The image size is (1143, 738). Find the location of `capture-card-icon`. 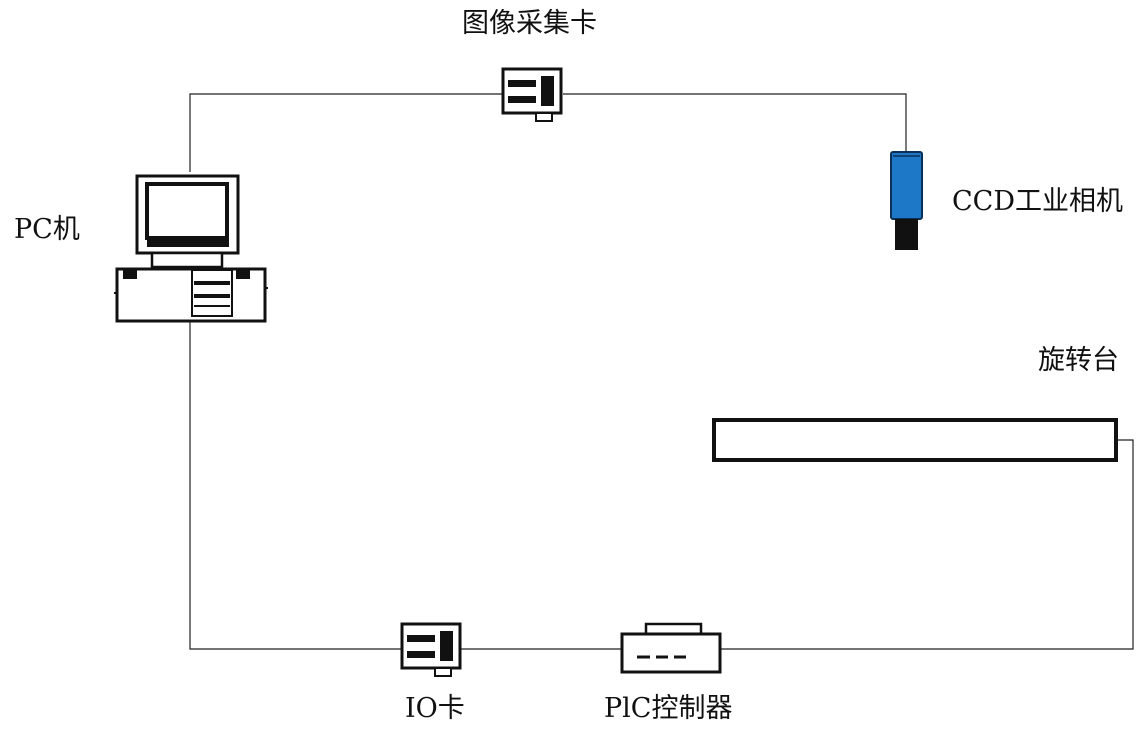

capture-card-icon is located at coordinates (532, 94).